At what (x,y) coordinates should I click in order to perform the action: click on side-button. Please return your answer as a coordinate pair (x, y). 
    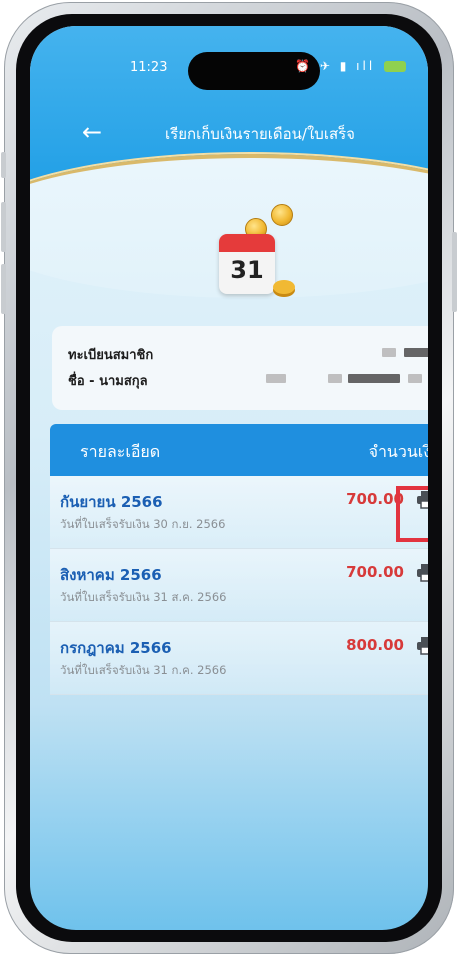
    Looking at the image, I should click on (3, 165).